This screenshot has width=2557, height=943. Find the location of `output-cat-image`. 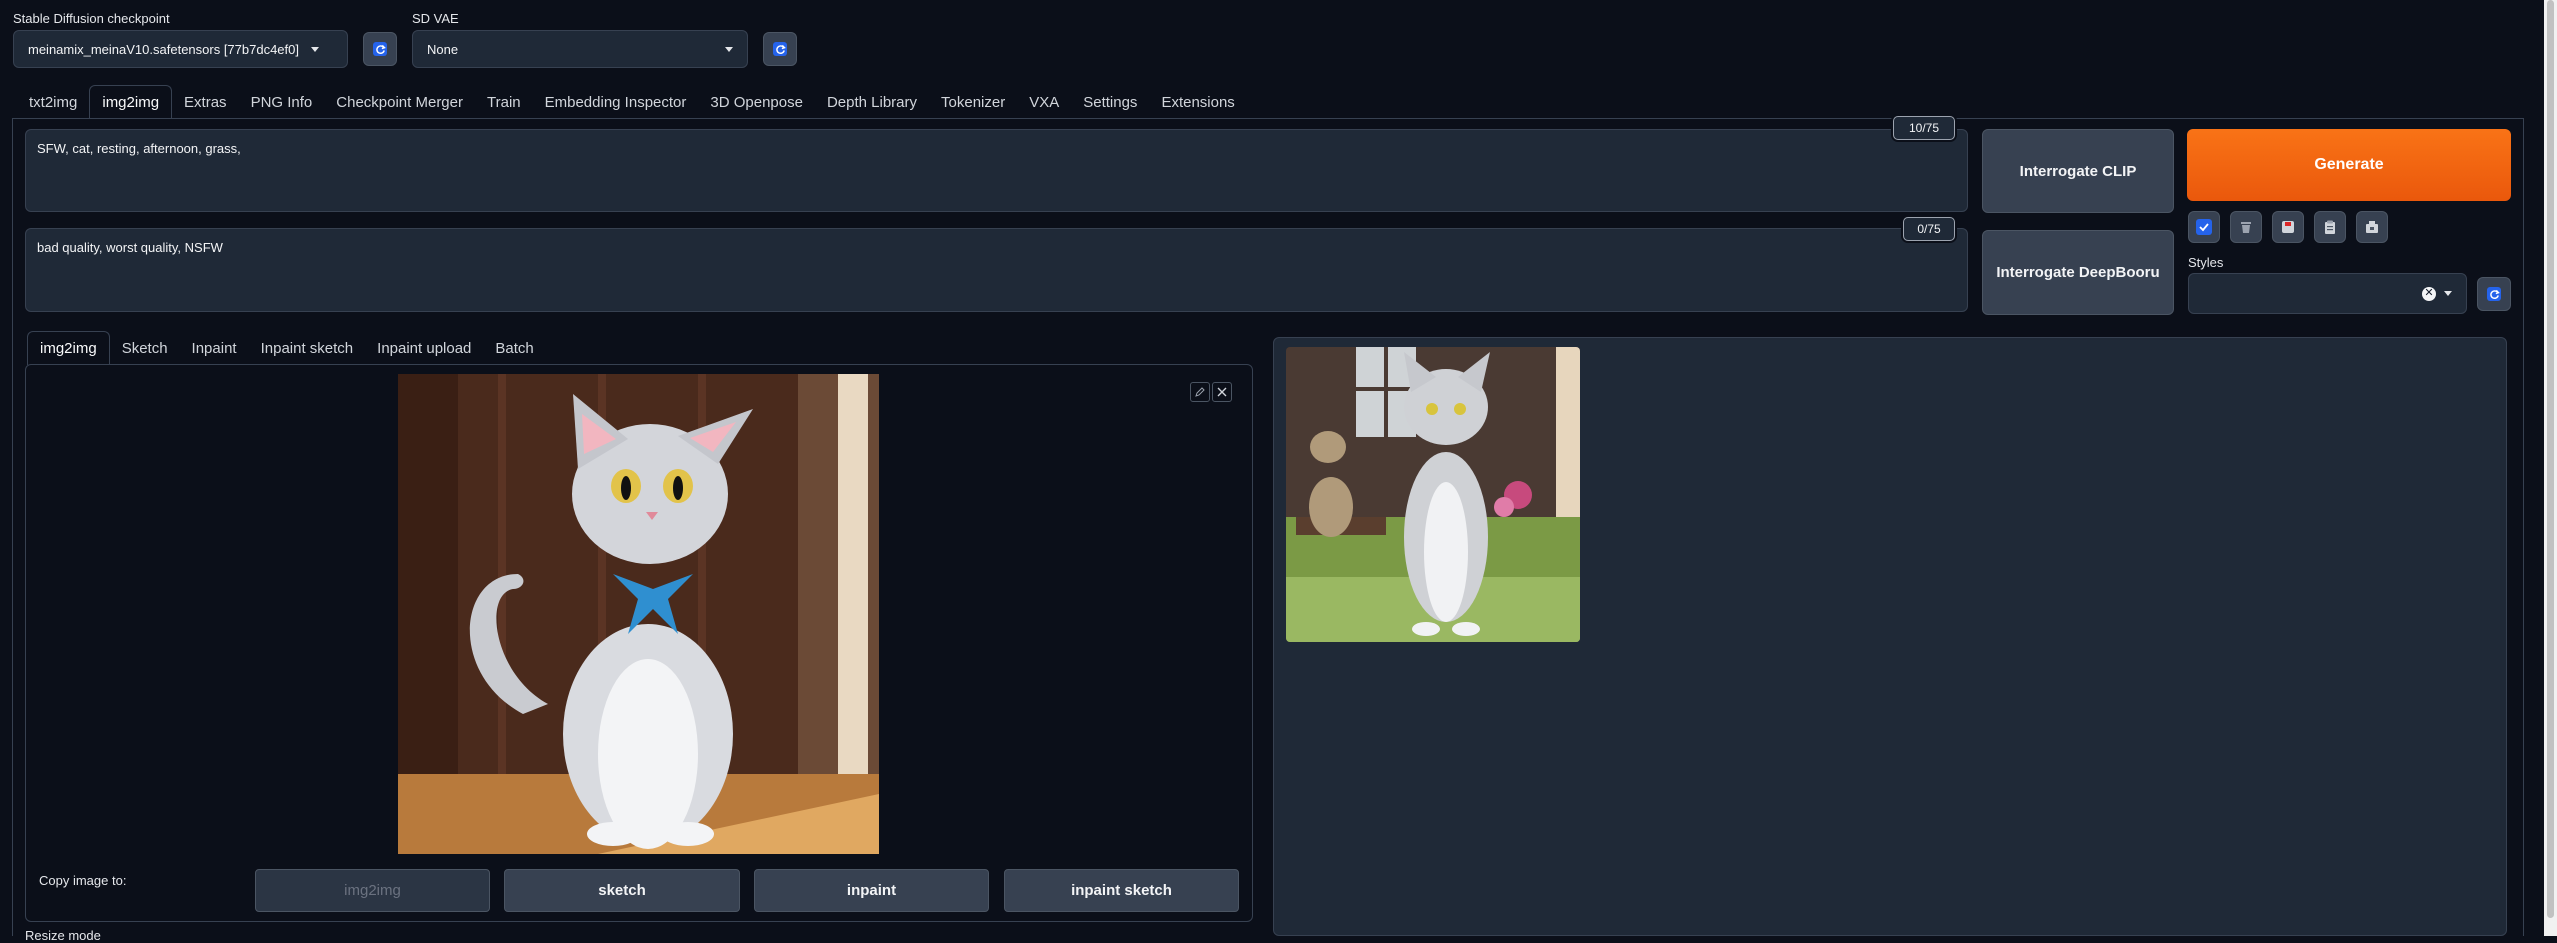

output-cat-image is located at coordinates (1433, 494).